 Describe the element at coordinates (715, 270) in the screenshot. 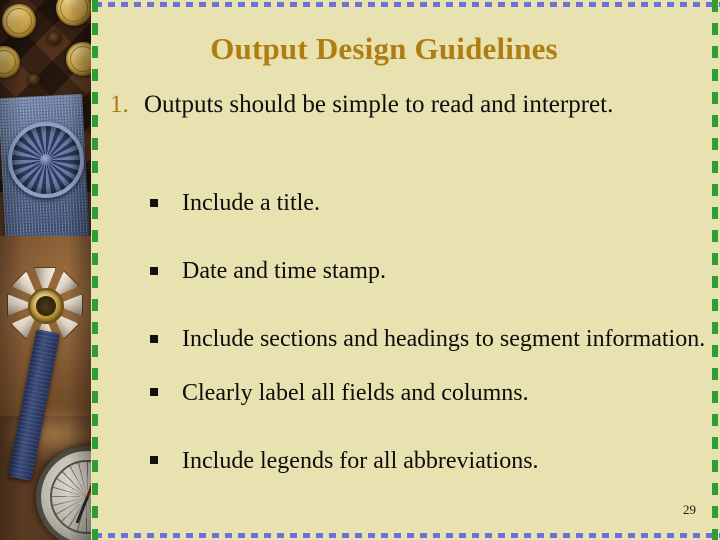

I see `border-right-dashed` at that location.